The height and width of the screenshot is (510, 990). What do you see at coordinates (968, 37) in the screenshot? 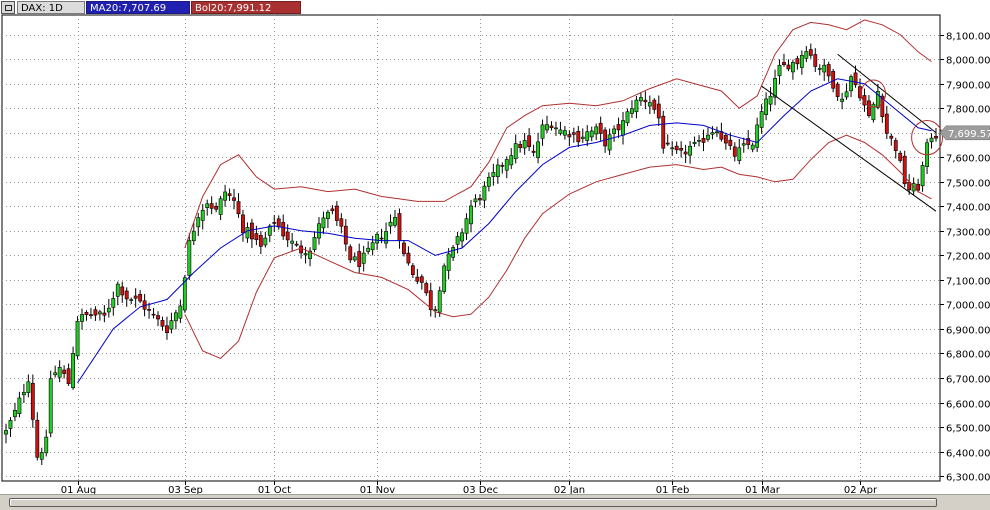
I see `y-tick-label: 8,100.00` at bounding box center [968, 37].